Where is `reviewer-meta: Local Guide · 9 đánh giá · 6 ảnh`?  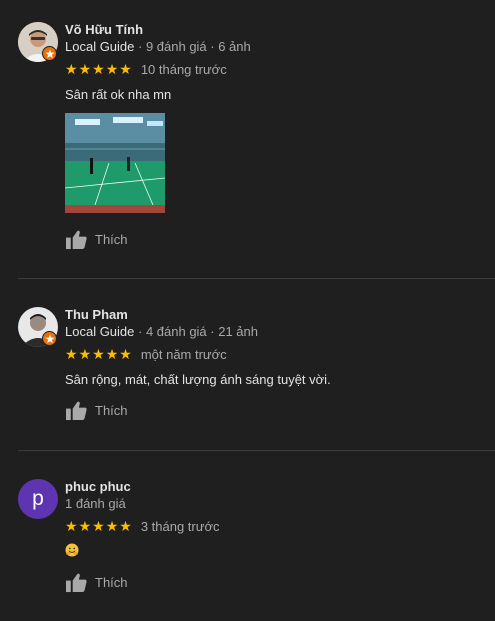 reviewer-meta: Local Guide · 9 đánh giá · 6 ảnh is located at coordinates (158, 46).